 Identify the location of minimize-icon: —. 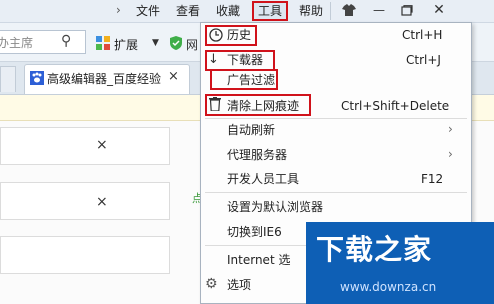
(379, 10).